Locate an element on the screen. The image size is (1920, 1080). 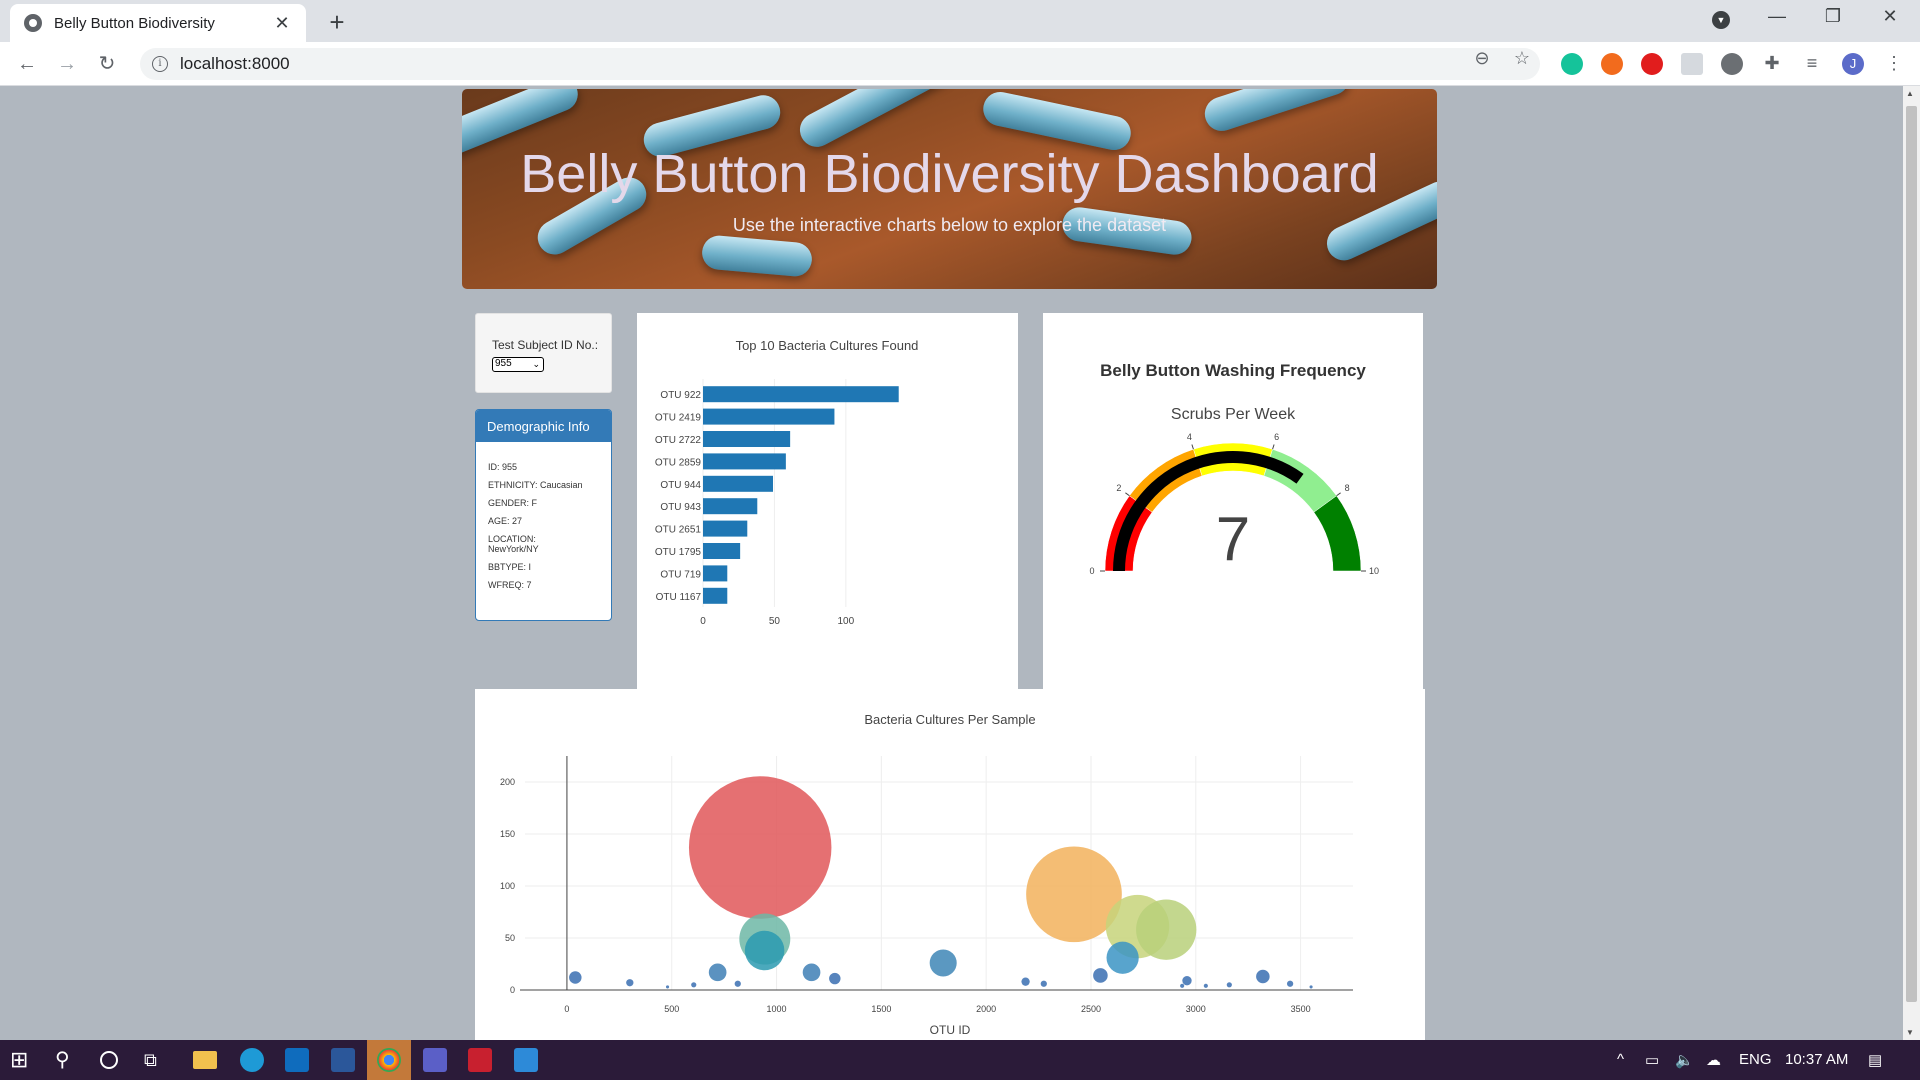
tray-chevron-up-icon: ^ is located at coordinates (1620, 1059).